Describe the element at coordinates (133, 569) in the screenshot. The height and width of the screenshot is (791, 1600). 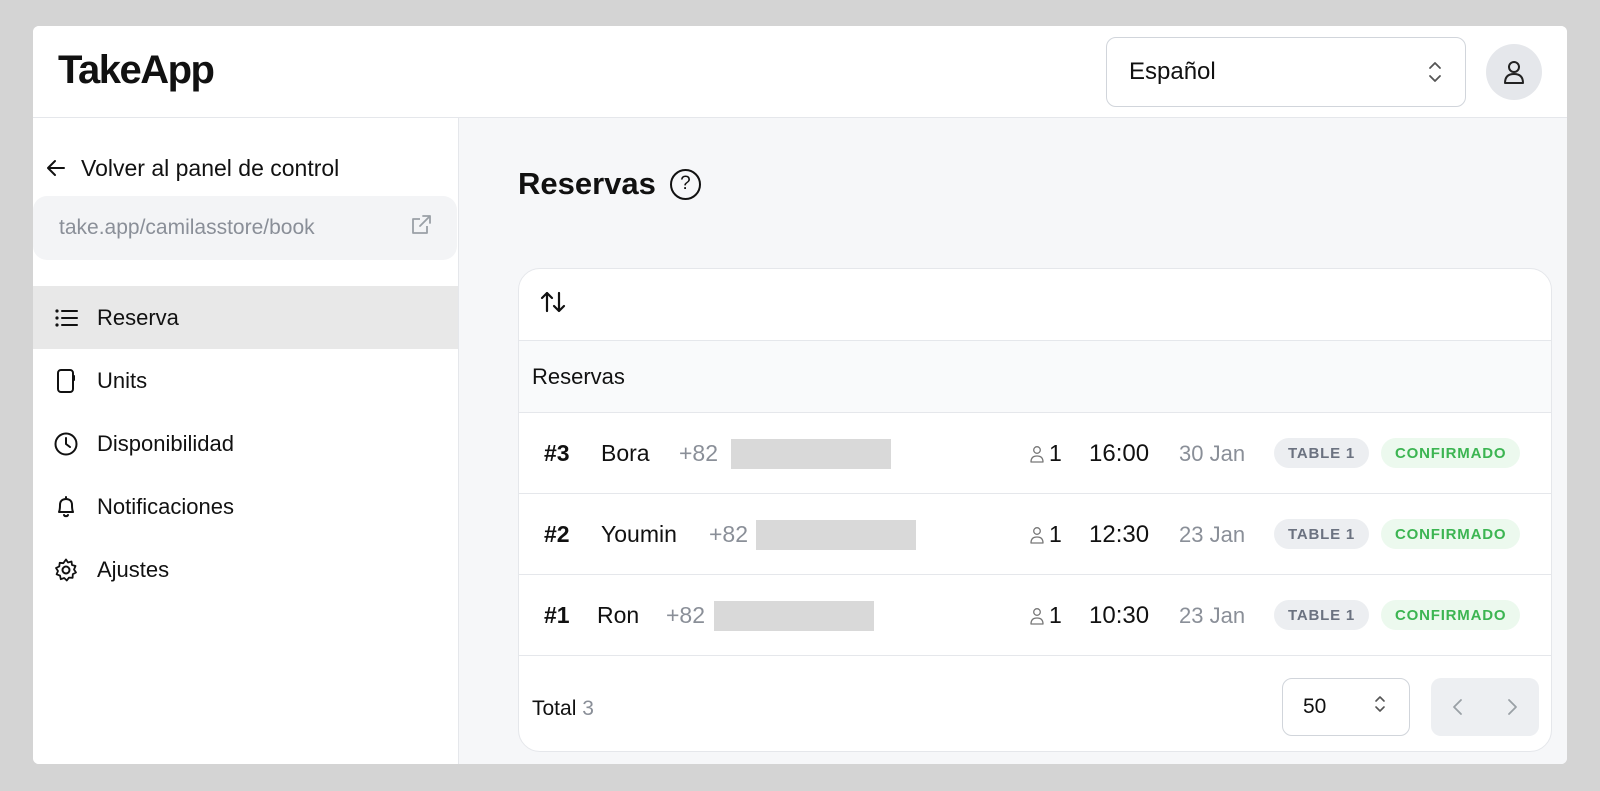
I see `sidebar-item-label: Ajustes` at that location.